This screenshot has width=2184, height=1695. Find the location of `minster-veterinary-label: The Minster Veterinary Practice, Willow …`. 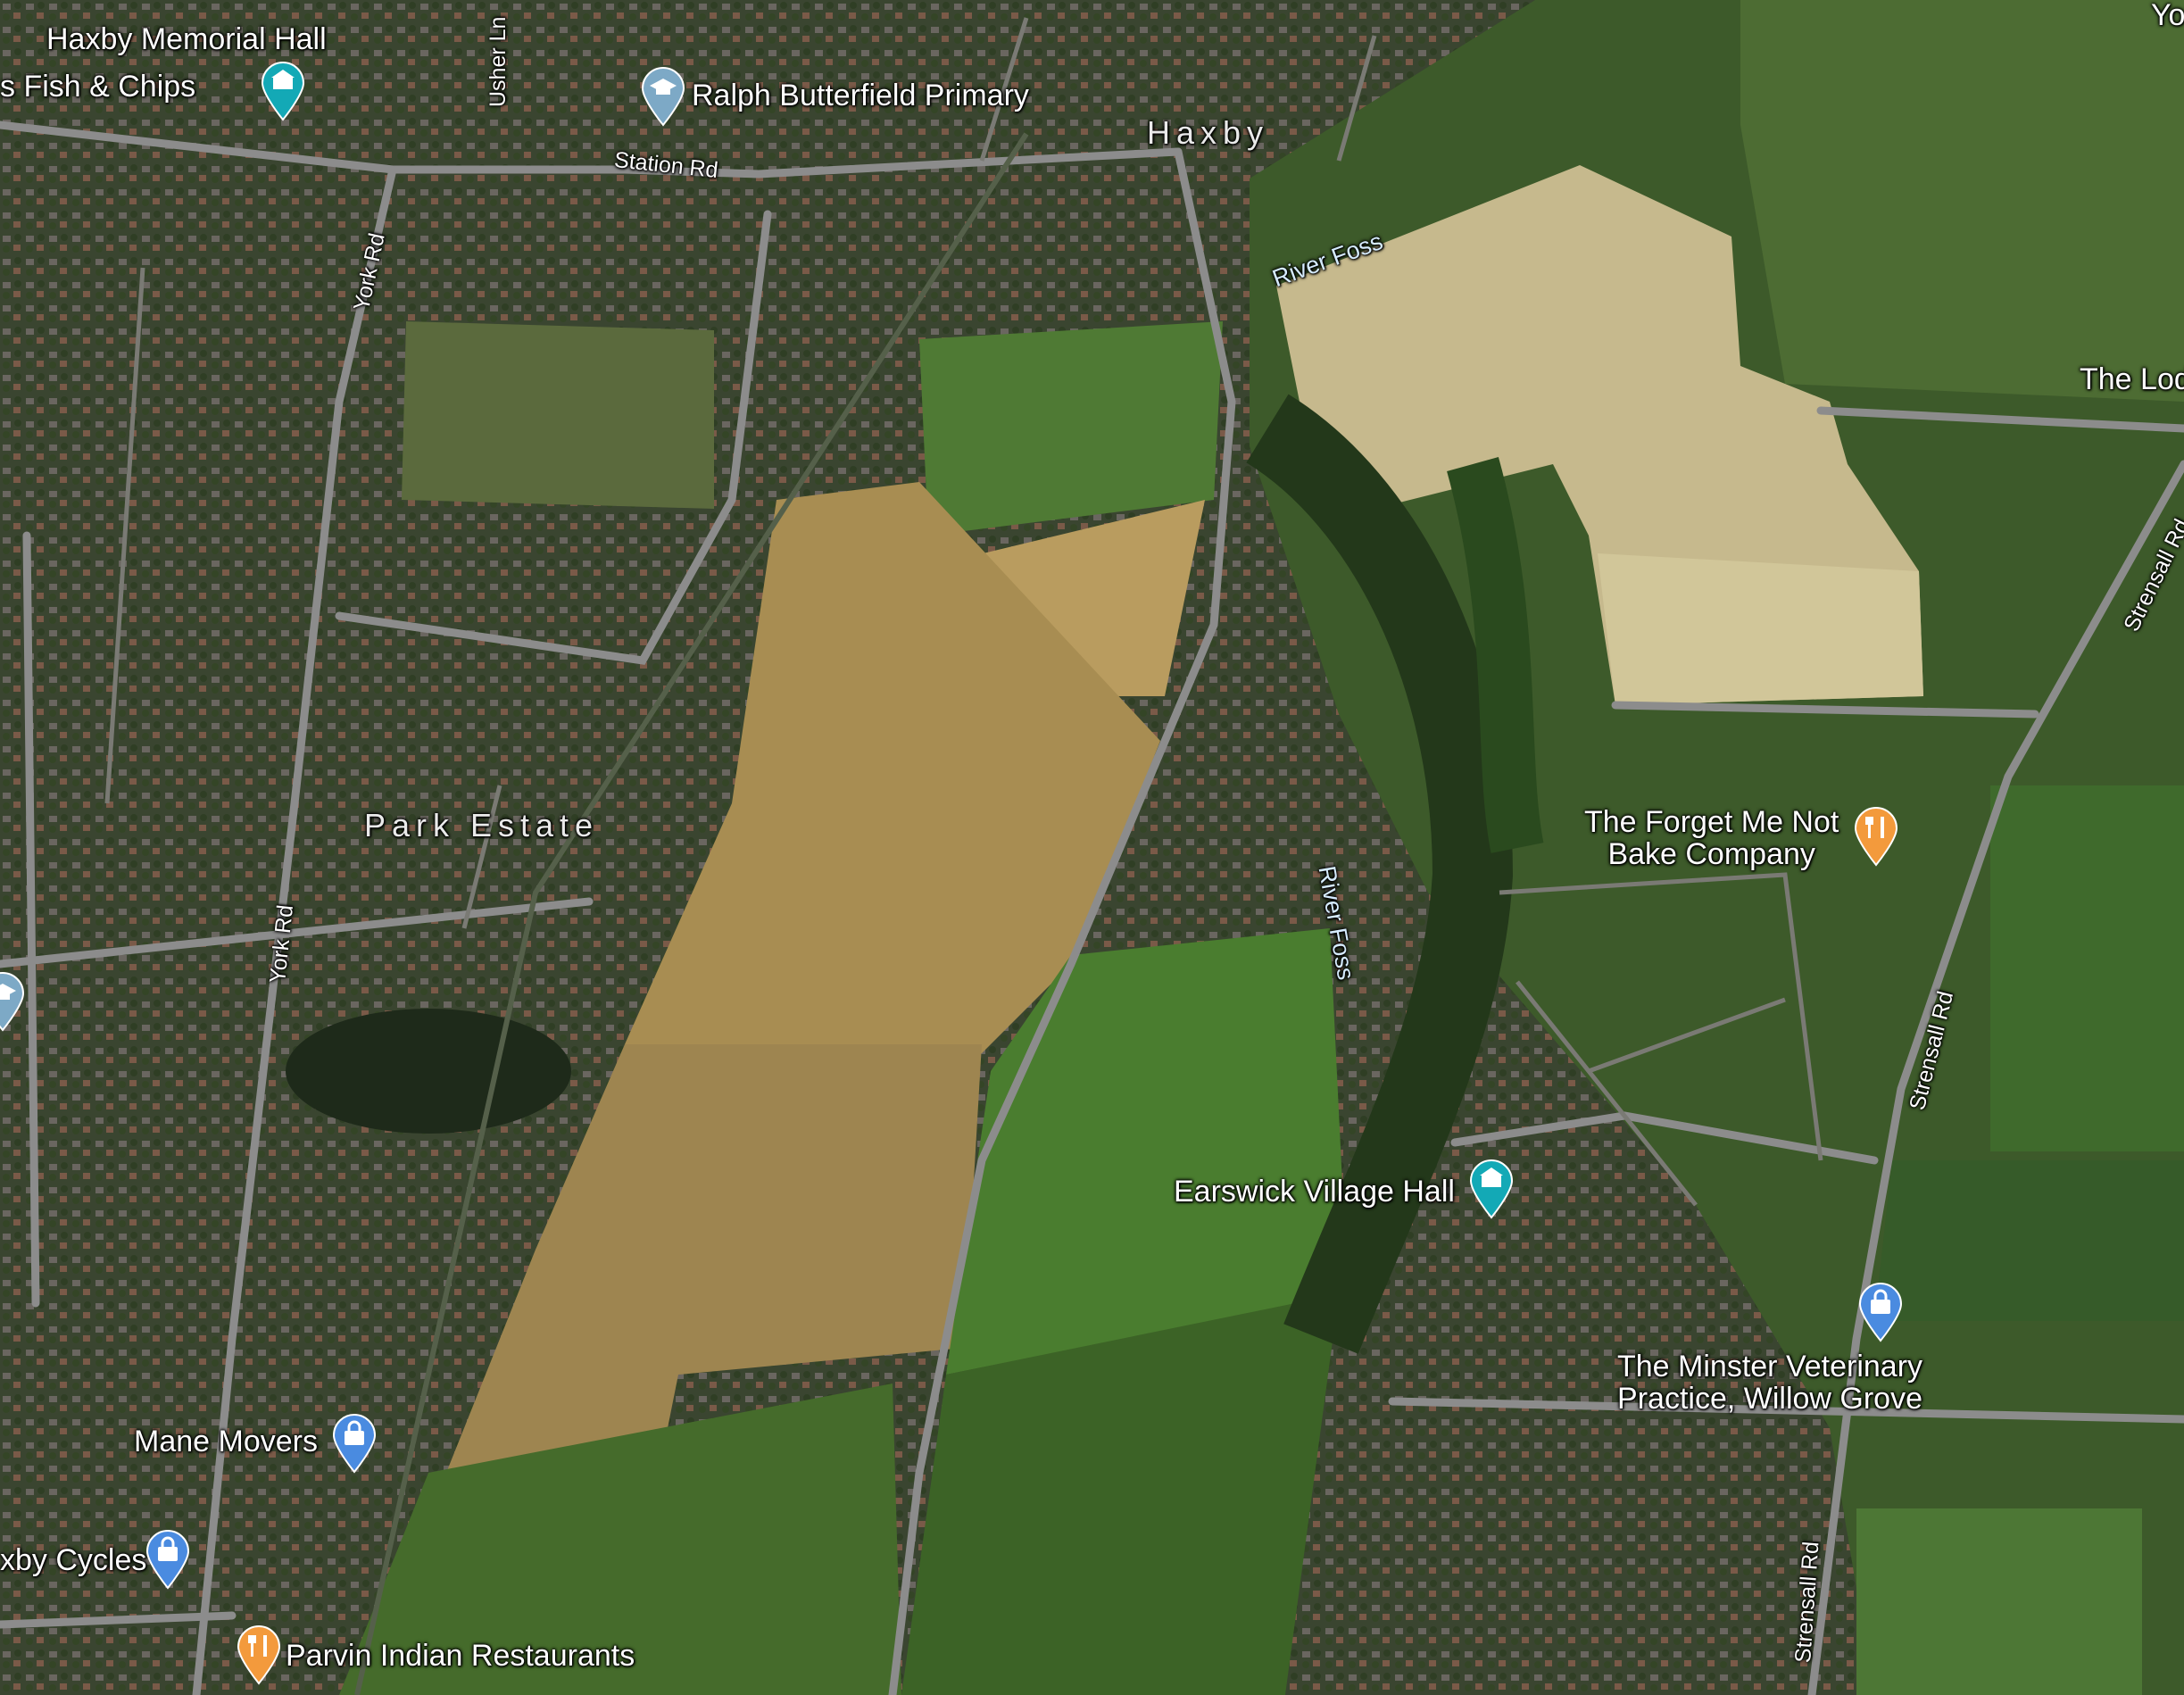

minster-veterinary-label: The Minster Veterinary Practice, Willow … is located at coordinates (1770, 1383).